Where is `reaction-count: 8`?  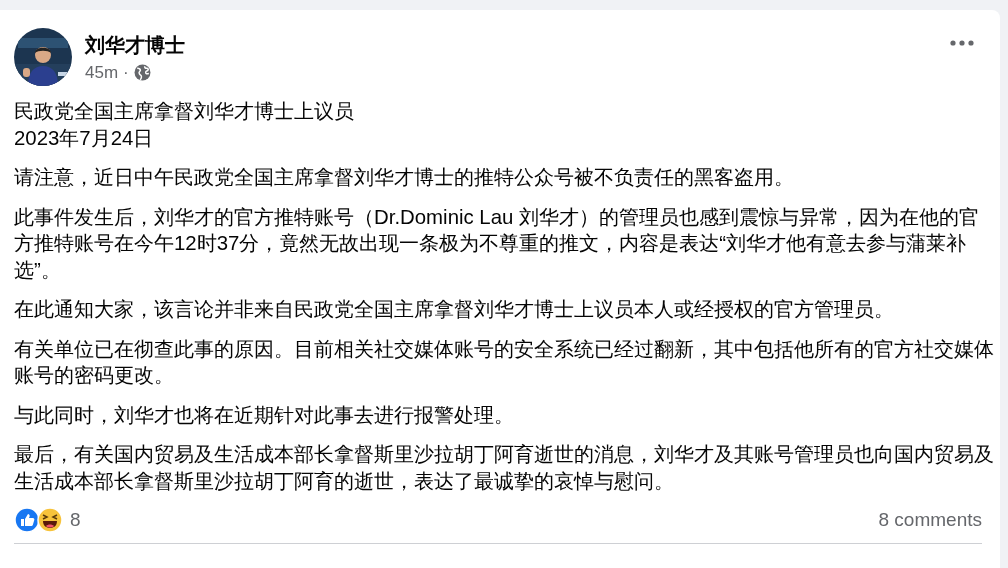
reaction-count: 8 is located at coordinates (75, 520).